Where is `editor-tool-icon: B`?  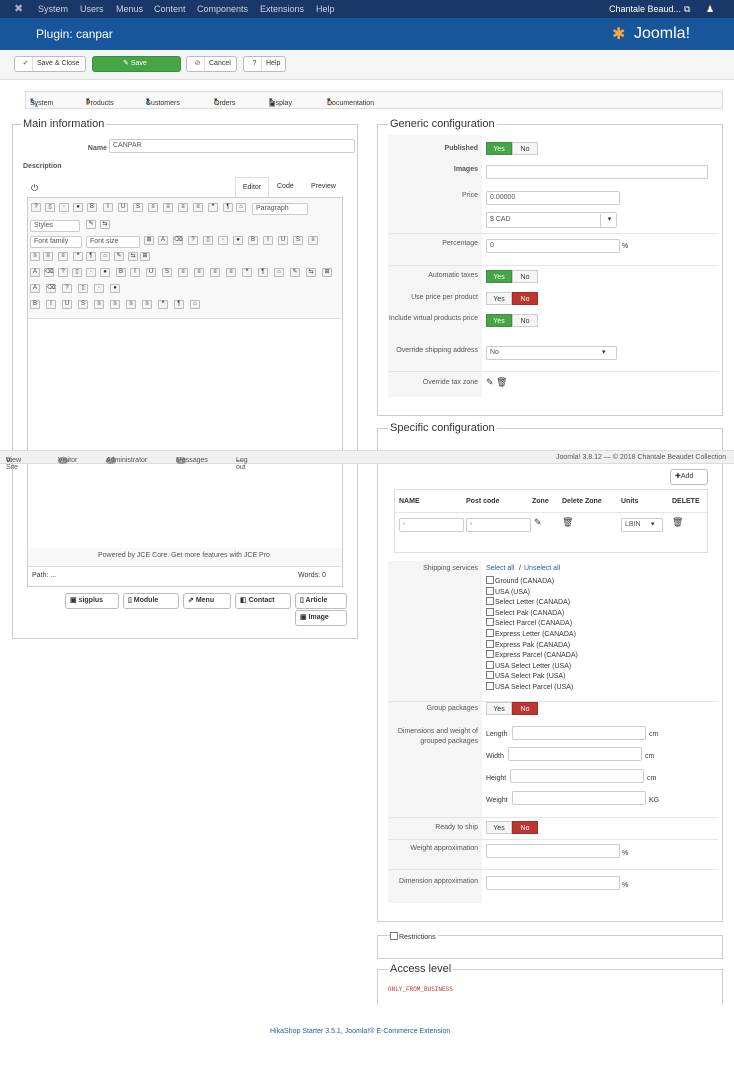
editor-tool-icon: B is located at coordinates (92, 207).